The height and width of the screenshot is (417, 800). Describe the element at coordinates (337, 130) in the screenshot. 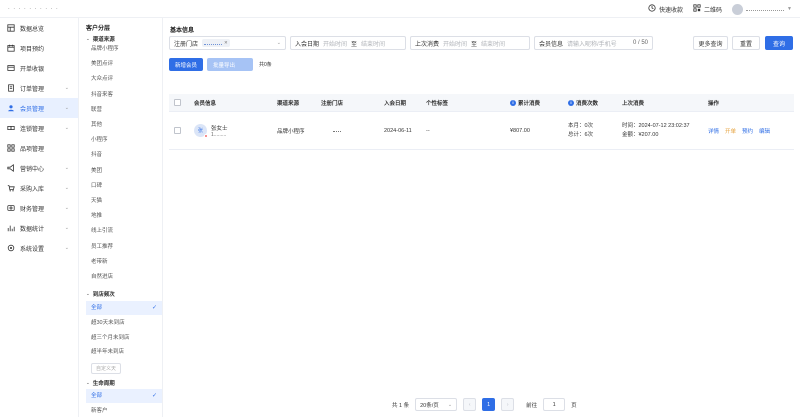

I see `store-name` at that location.